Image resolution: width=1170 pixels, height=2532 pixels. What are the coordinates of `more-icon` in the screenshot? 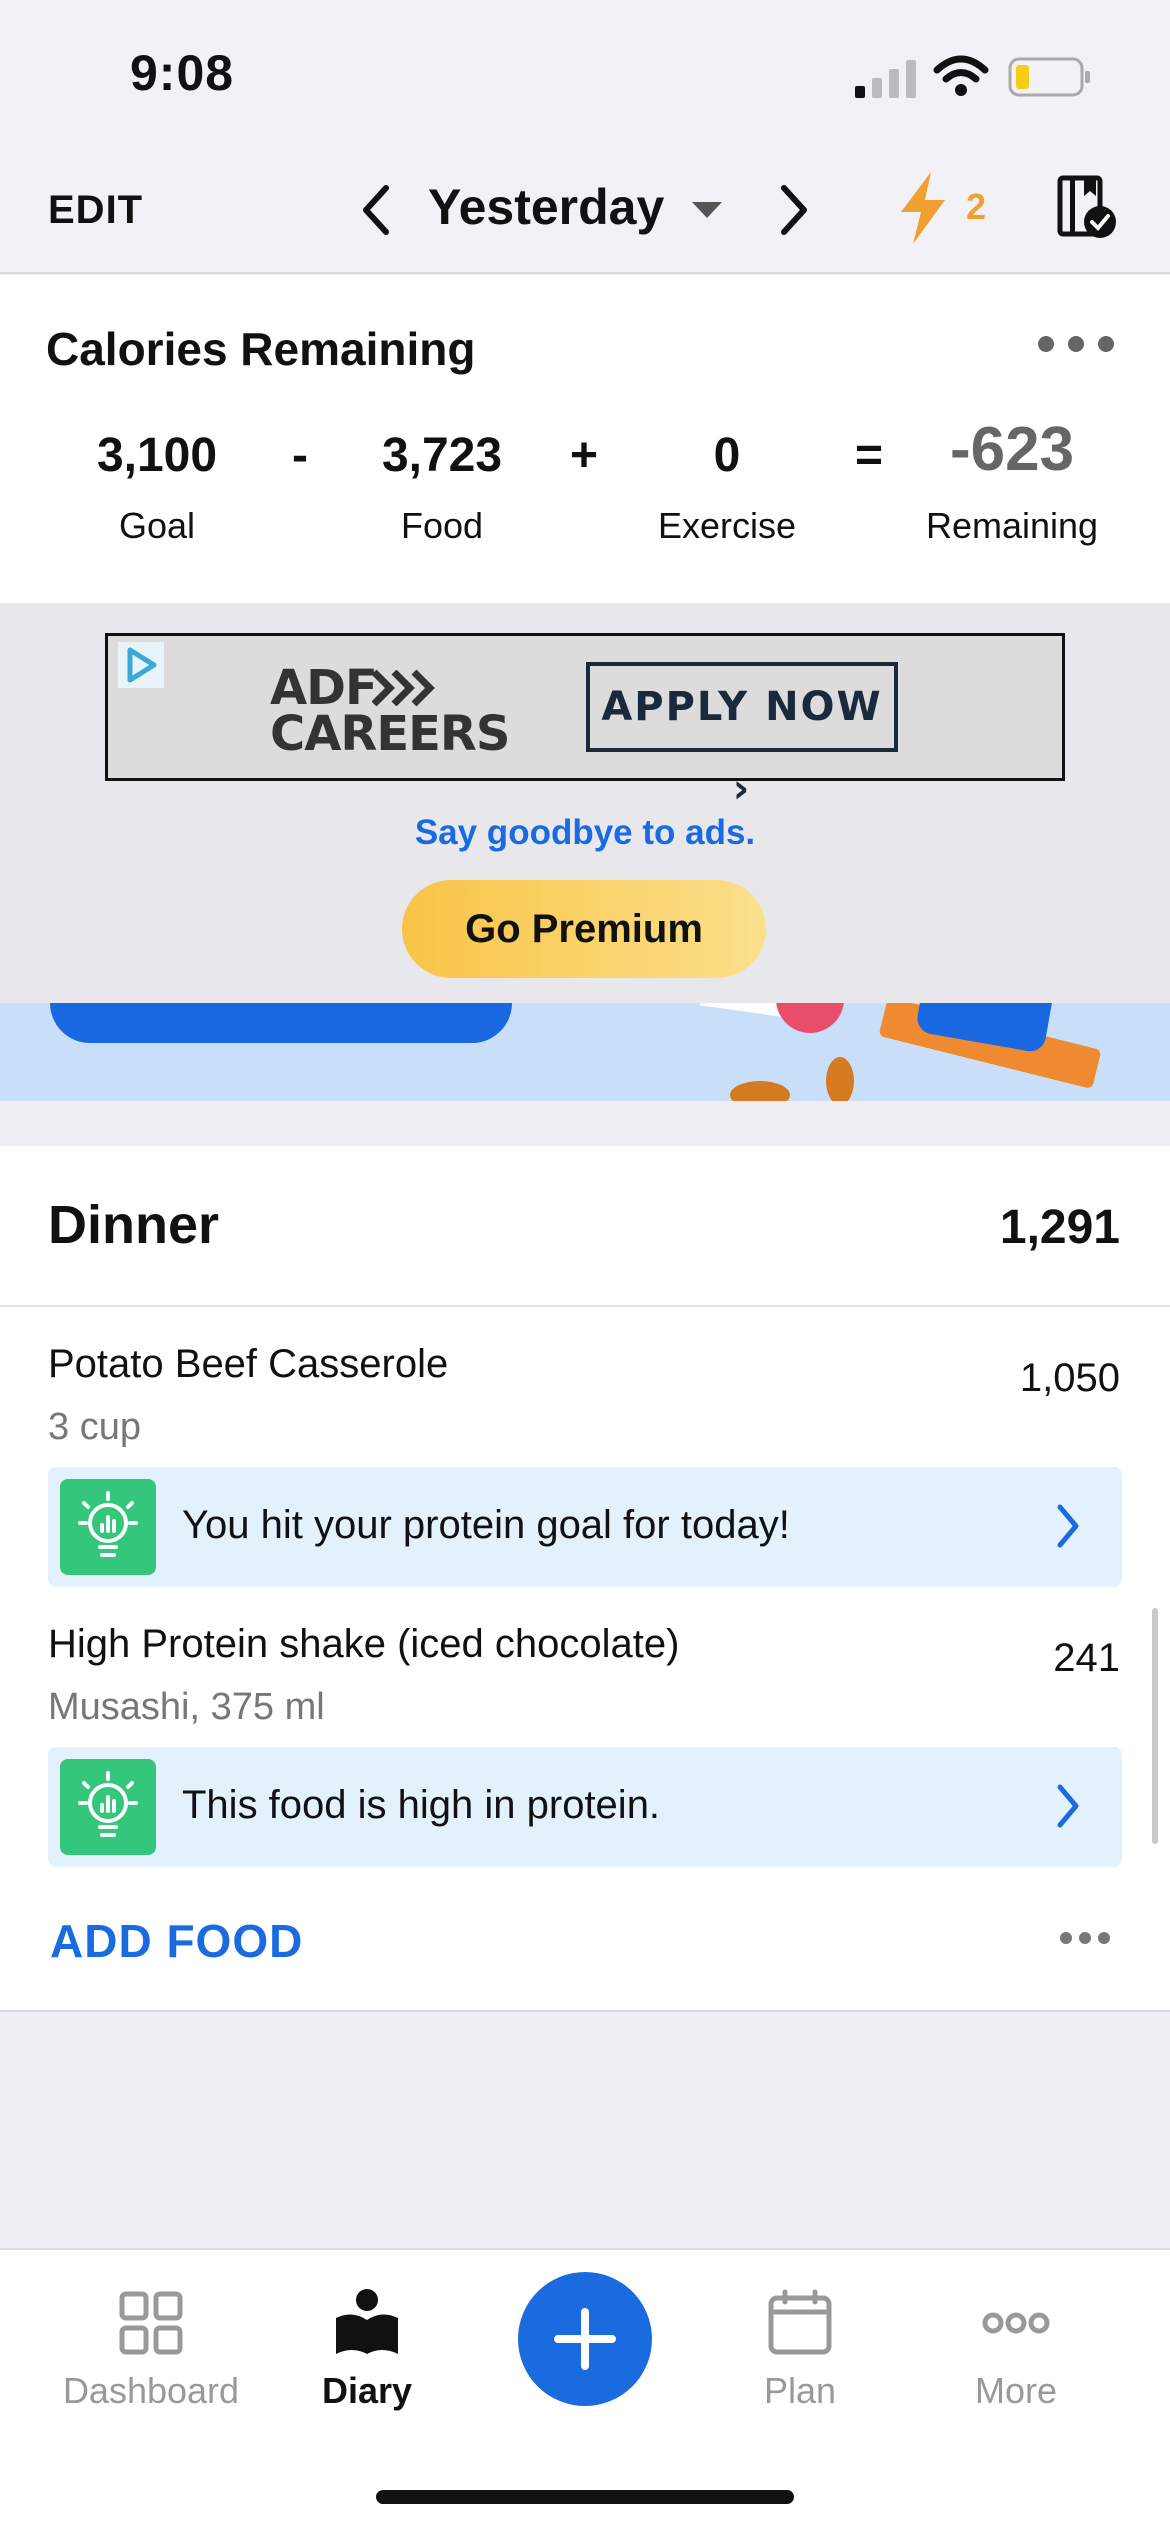 It's located at (1016, 2323).